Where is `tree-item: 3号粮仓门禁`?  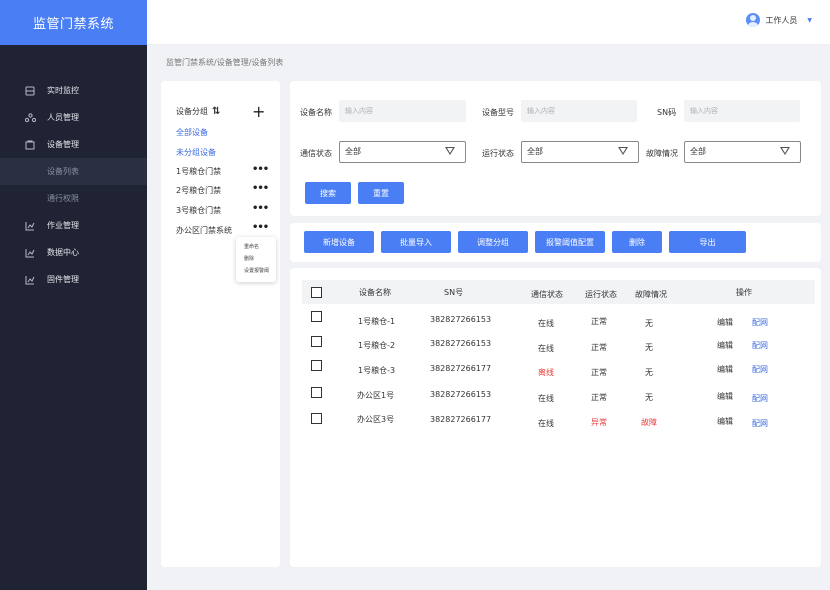 tree-item: 3号粮仓门禁 is located at coordinates (198, 210).